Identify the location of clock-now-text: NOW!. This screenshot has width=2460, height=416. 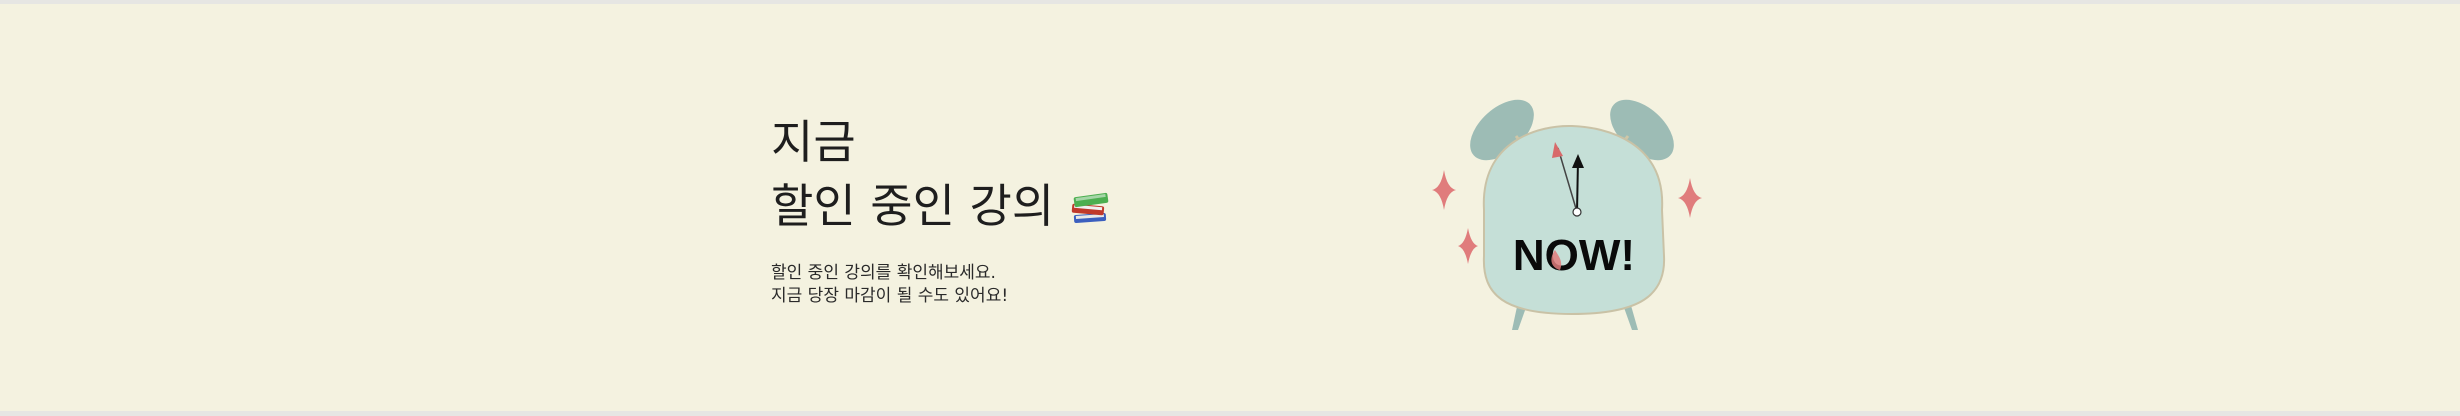
(1574, 255).